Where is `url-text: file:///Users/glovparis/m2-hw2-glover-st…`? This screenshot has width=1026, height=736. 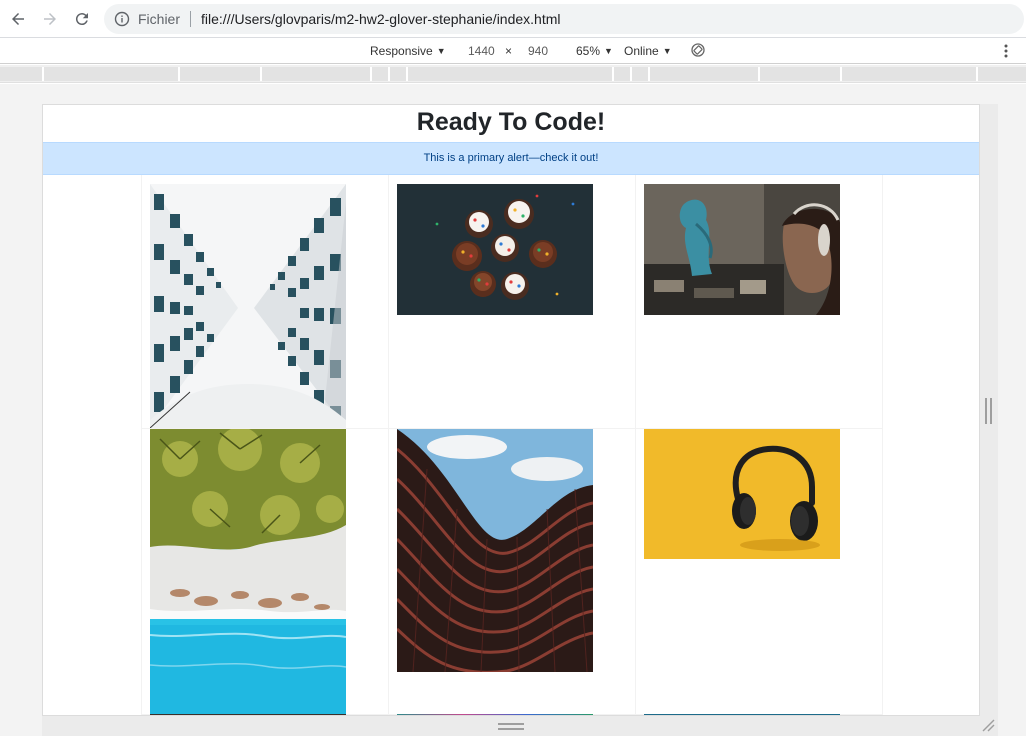
url-text: file:///Users/glovparis/m2-hw2-glover-st… is located at coordinates (380, 19).